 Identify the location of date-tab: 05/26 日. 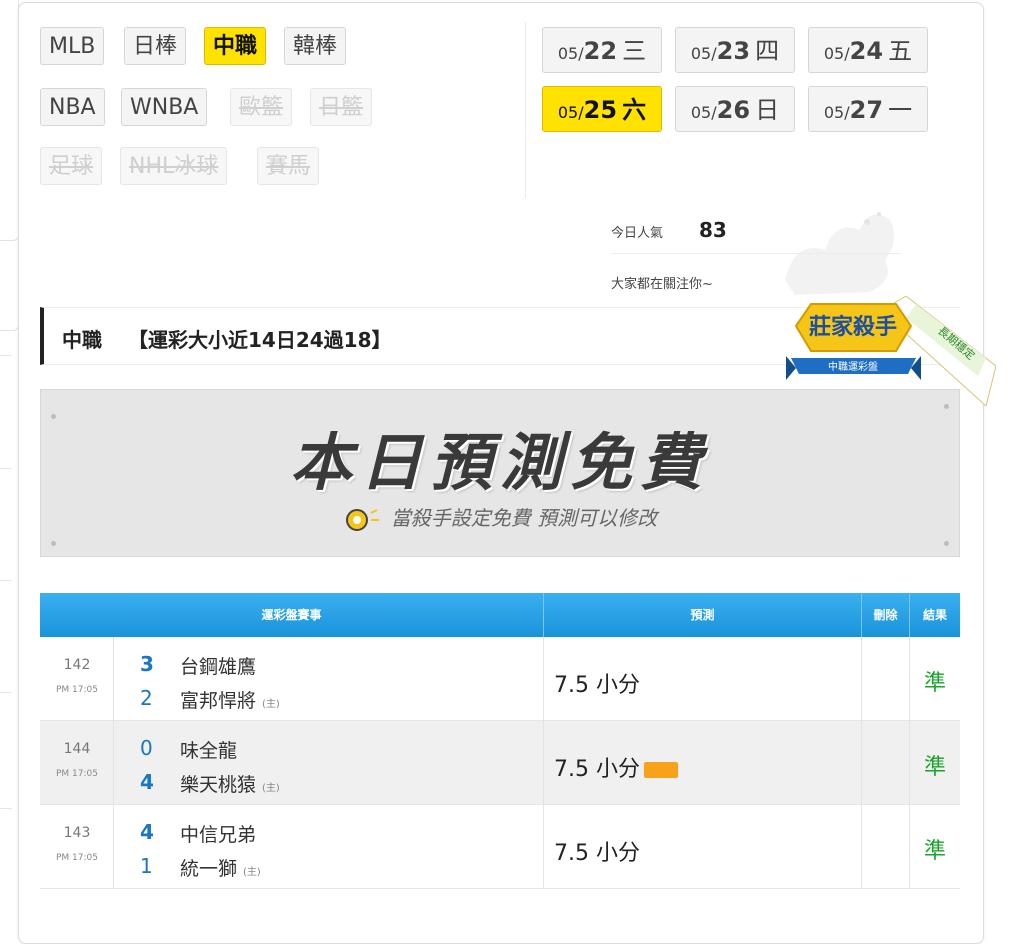
(735, 109).